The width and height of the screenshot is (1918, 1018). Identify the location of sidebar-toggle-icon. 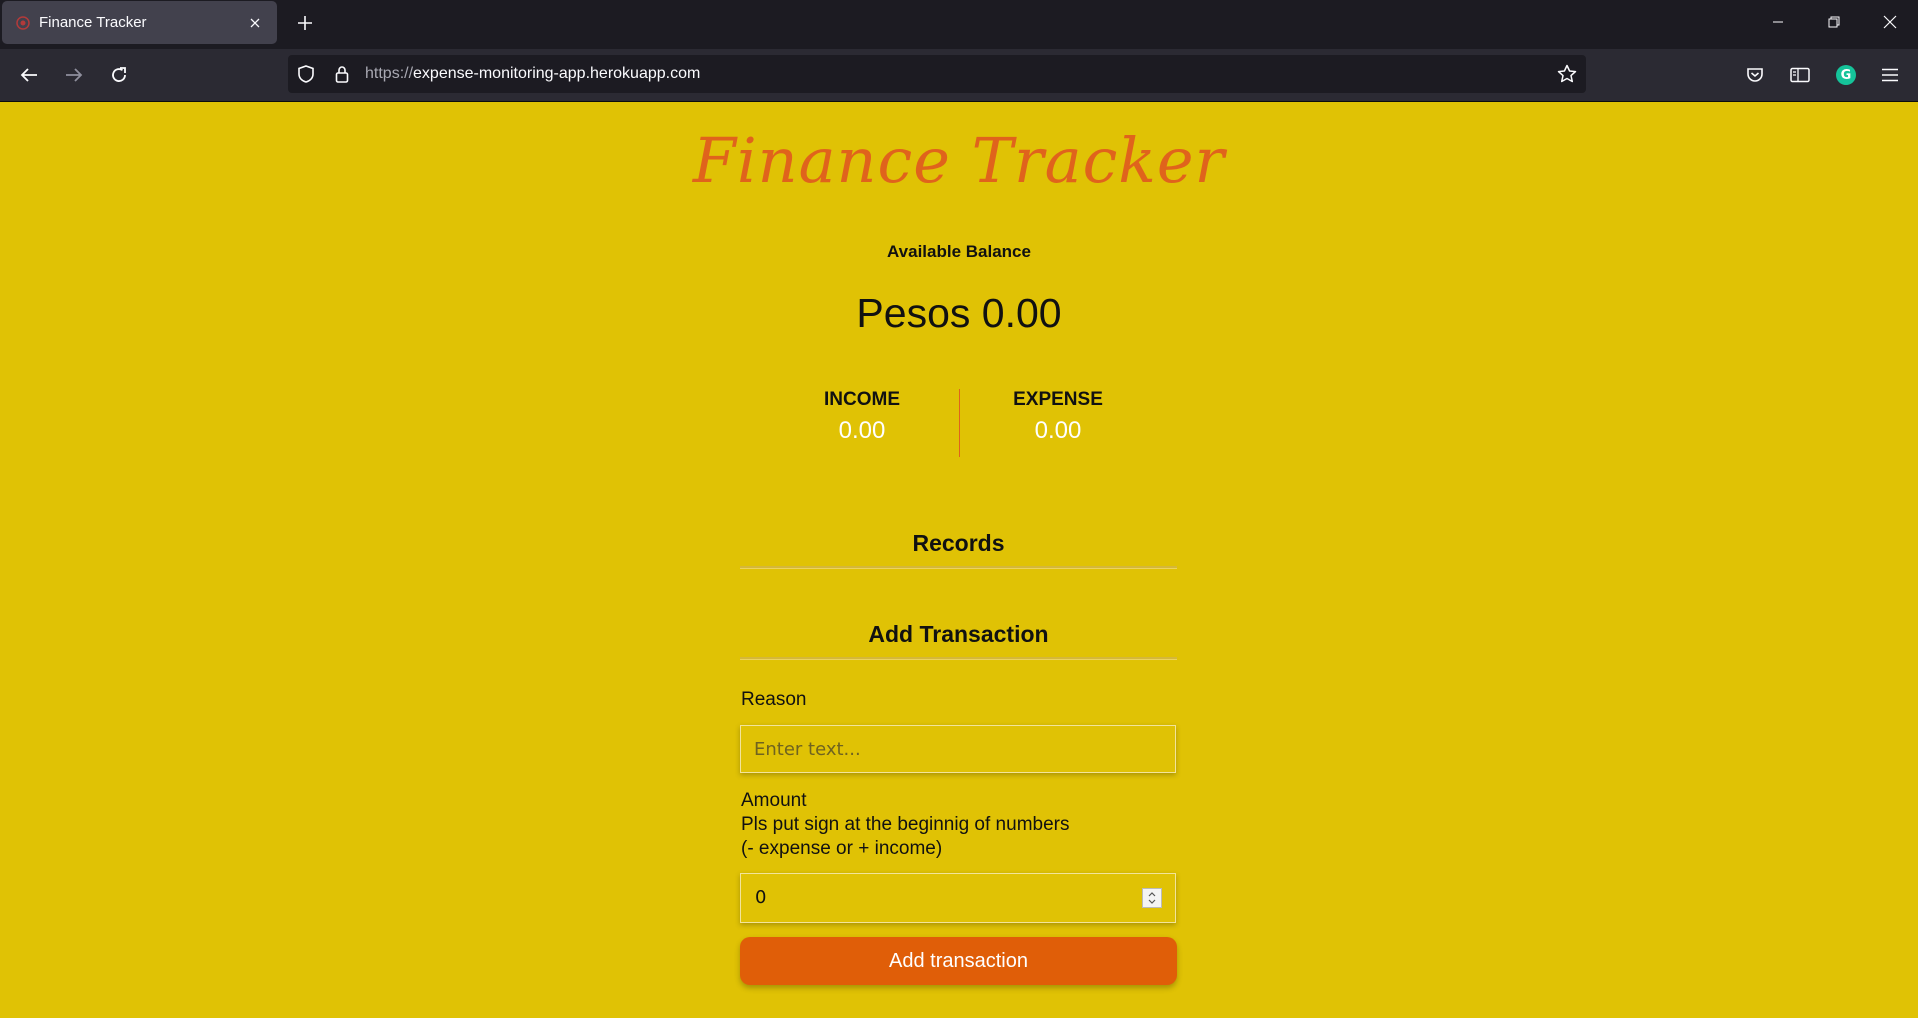
(1800, 75).